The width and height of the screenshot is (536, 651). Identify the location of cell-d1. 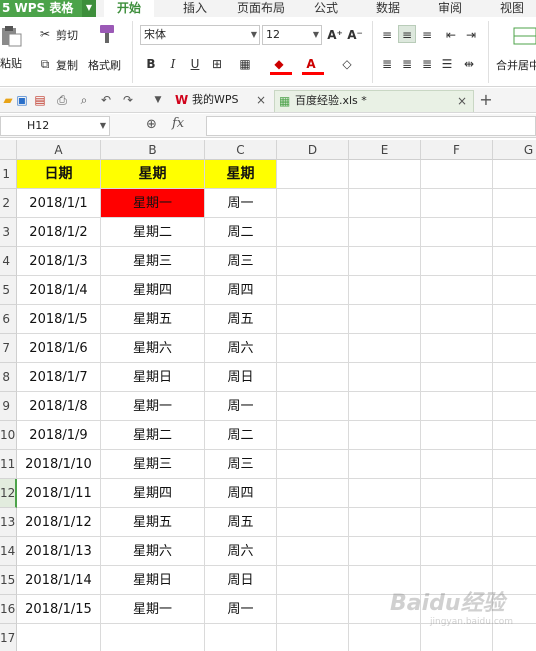
(313, 174).